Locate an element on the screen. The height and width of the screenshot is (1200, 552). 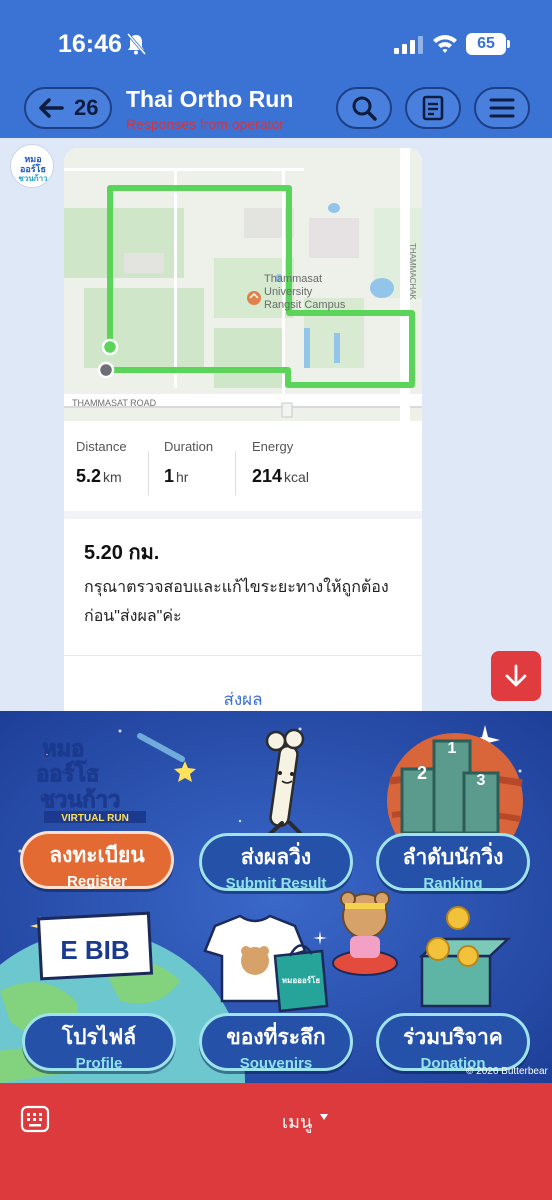
submit-result-button: ส่งผลวิ่ง Submit Result is located at coordinates (276, 862).